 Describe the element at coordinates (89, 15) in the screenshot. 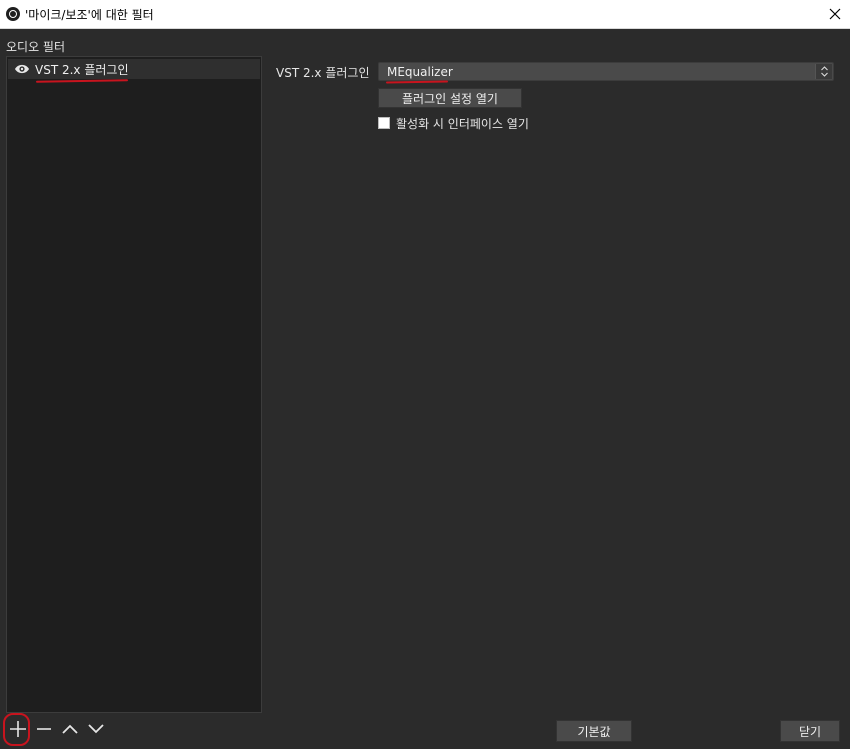

I see `window-title: '마이크/보조'에 대한 필터` at that location.